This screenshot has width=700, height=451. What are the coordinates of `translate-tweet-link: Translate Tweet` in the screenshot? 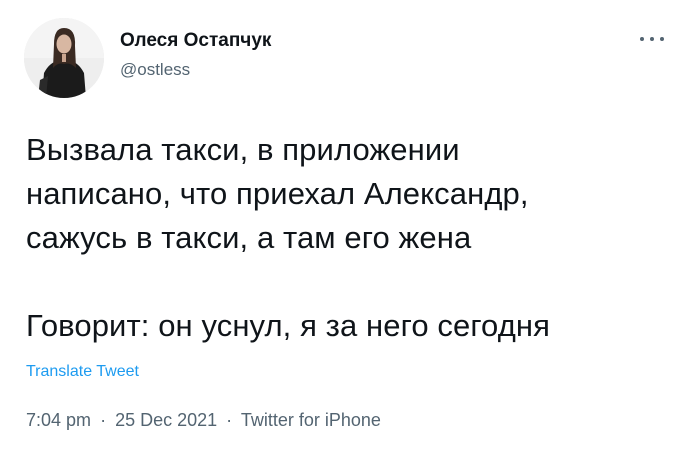 It's located at (82, 372).